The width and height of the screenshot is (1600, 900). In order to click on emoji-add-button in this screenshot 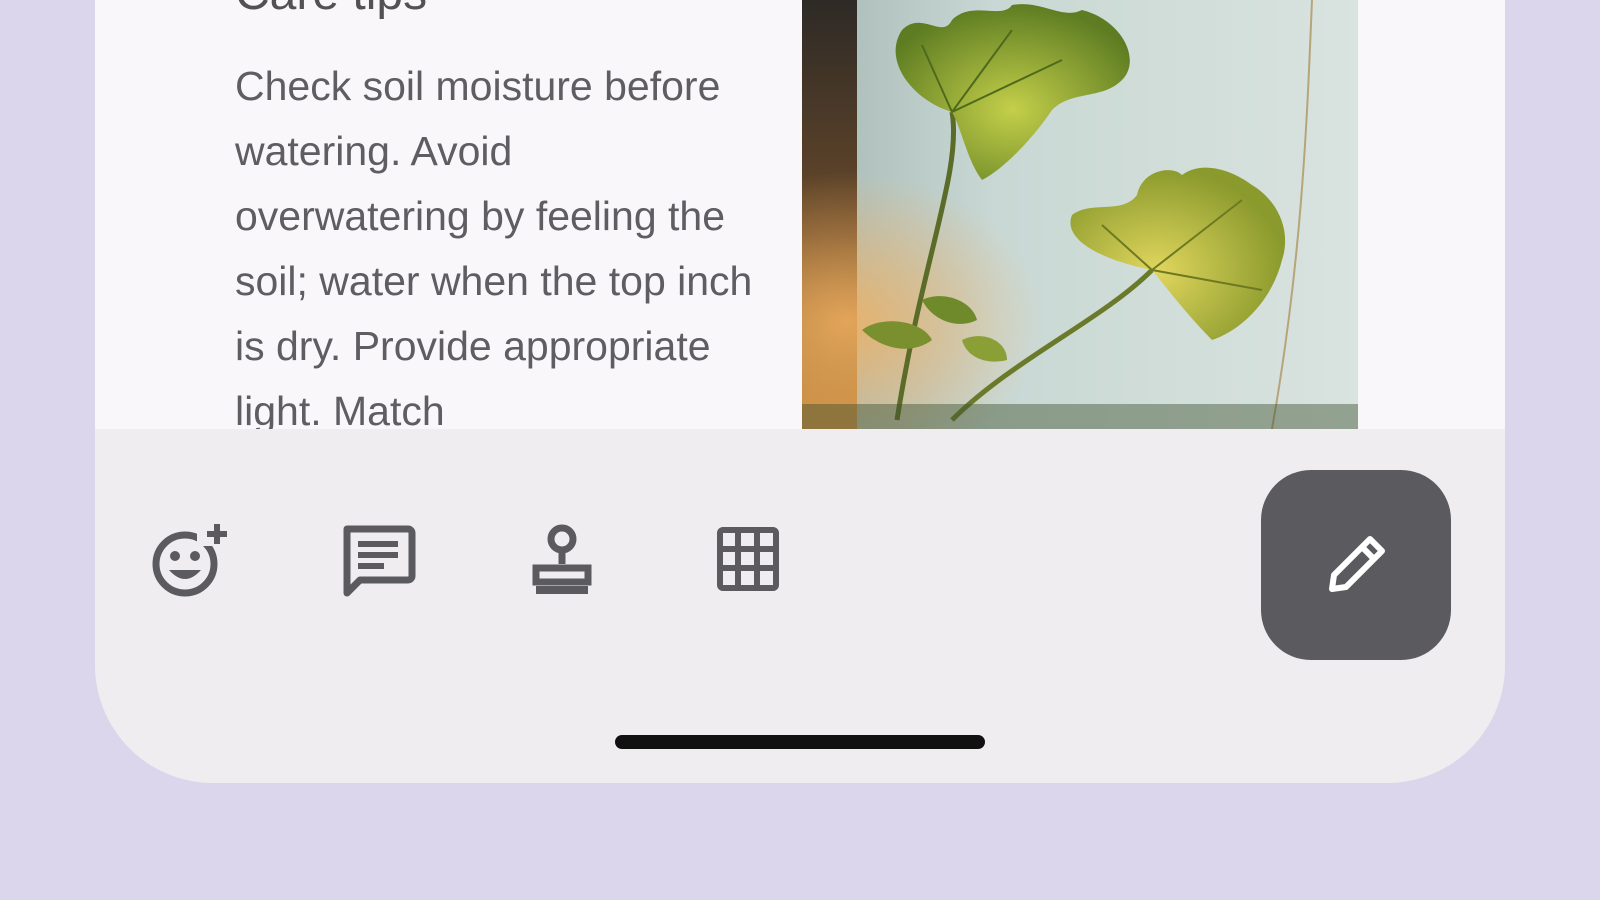, I will do `click(191, 562)`.